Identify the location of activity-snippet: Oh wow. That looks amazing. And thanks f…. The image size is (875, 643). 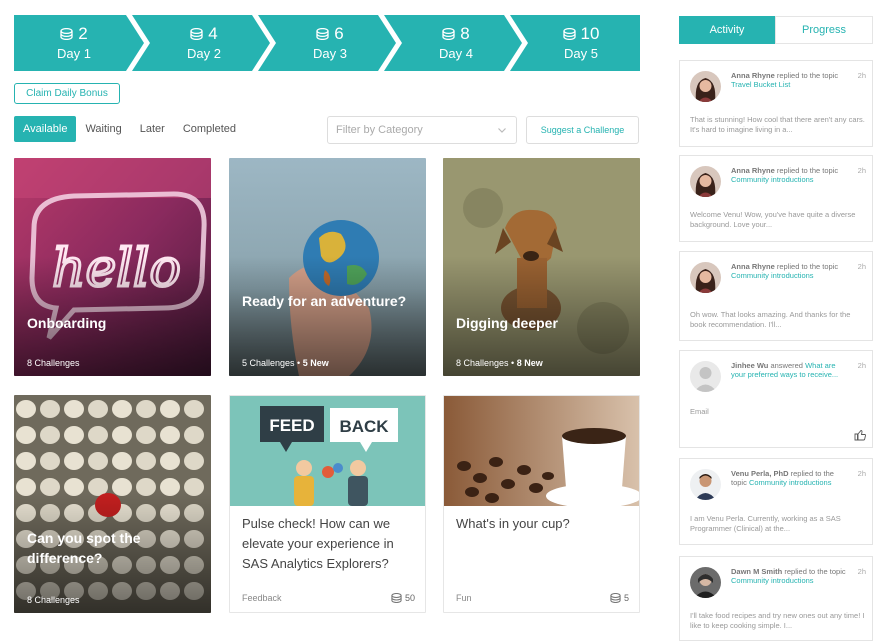
(770, 319).